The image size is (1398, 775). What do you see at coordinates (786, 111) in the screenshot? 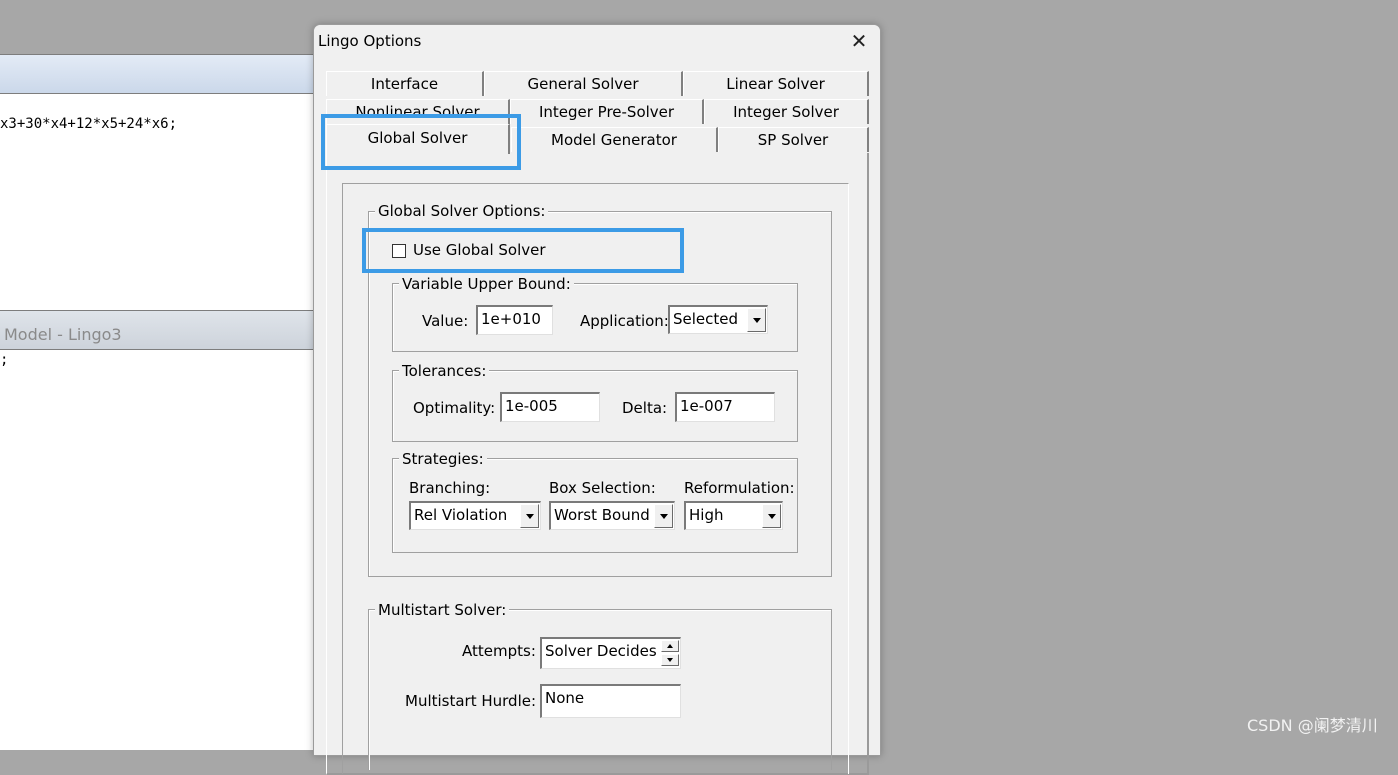
I see `tab-integer-solver: Integer Solver` at bounding box center [786, 111].